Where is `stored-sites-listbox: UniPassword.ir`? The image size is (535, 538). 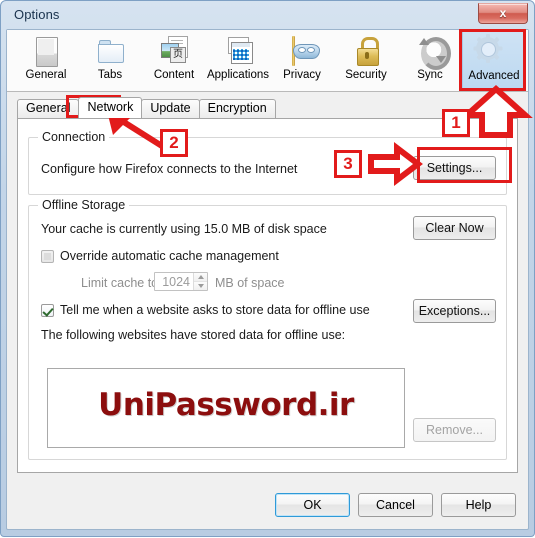
stored-sites-listbox: UniPassword.ir is located at coordinates (226, 408).